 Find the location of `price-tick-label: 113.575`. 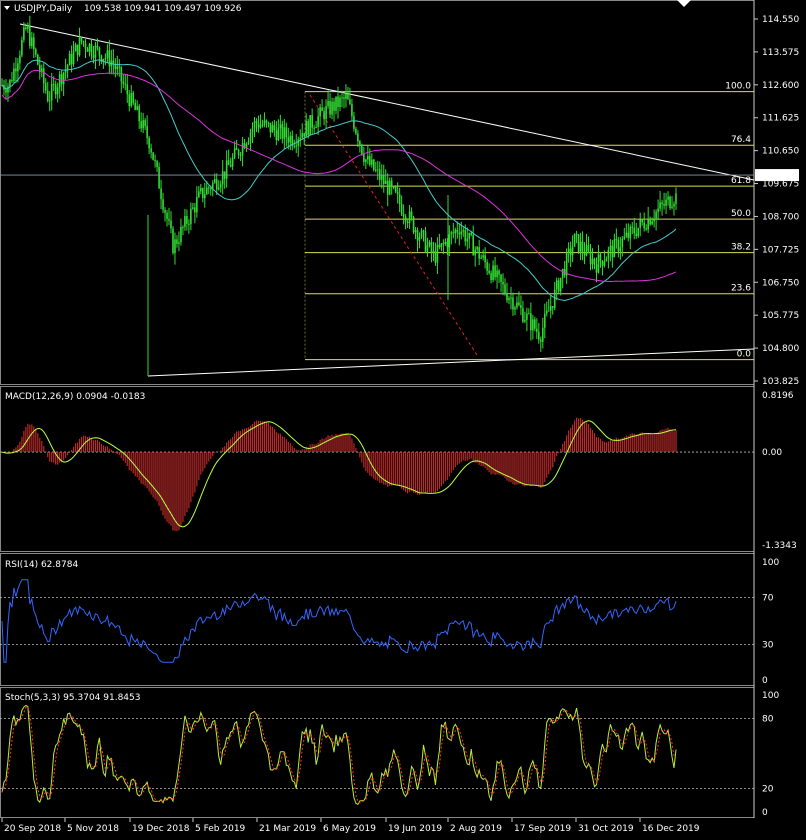

price-tick-label: 113.575 is located at coordinates (780, 53).